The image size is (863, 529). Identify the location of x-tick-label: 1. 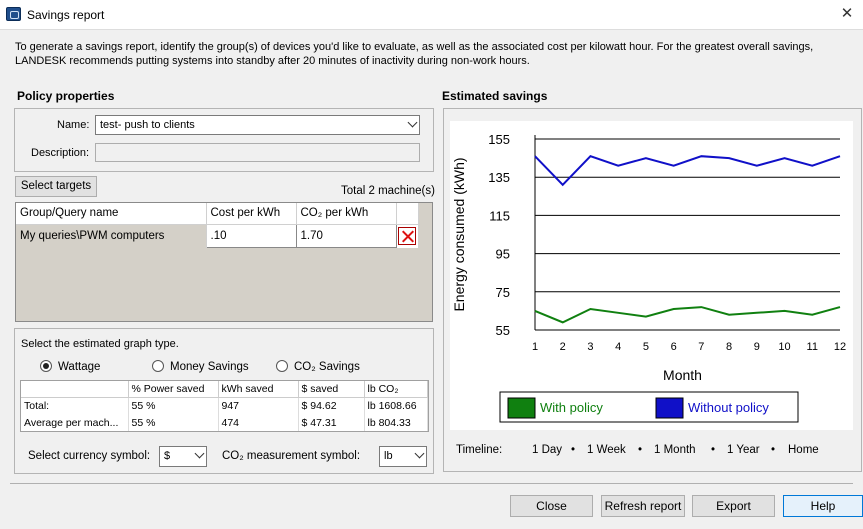
(535, 347).